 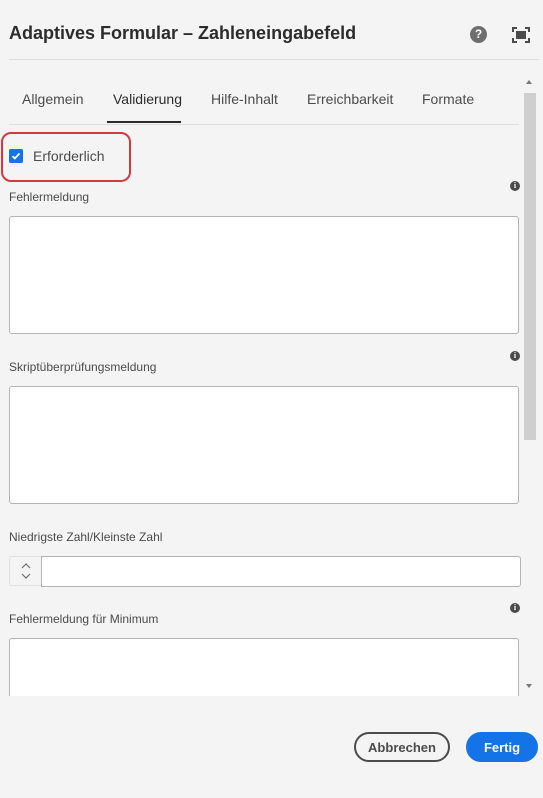 I want to click on min-number-label: Niedrigste Zahl/Kleinste Zahl, so click(x=86, y=537).